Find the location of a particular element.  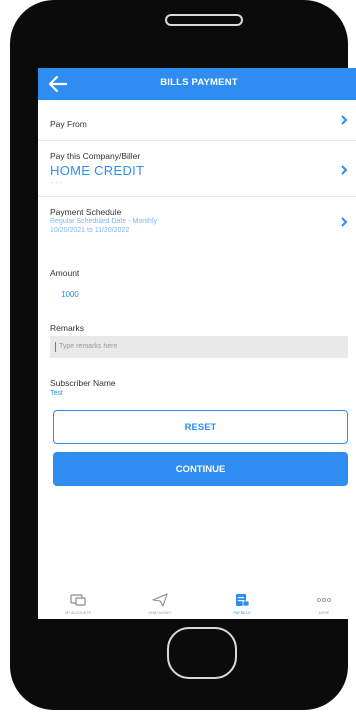

pay-from-label: Pay From is located at coordinates (68, 124).